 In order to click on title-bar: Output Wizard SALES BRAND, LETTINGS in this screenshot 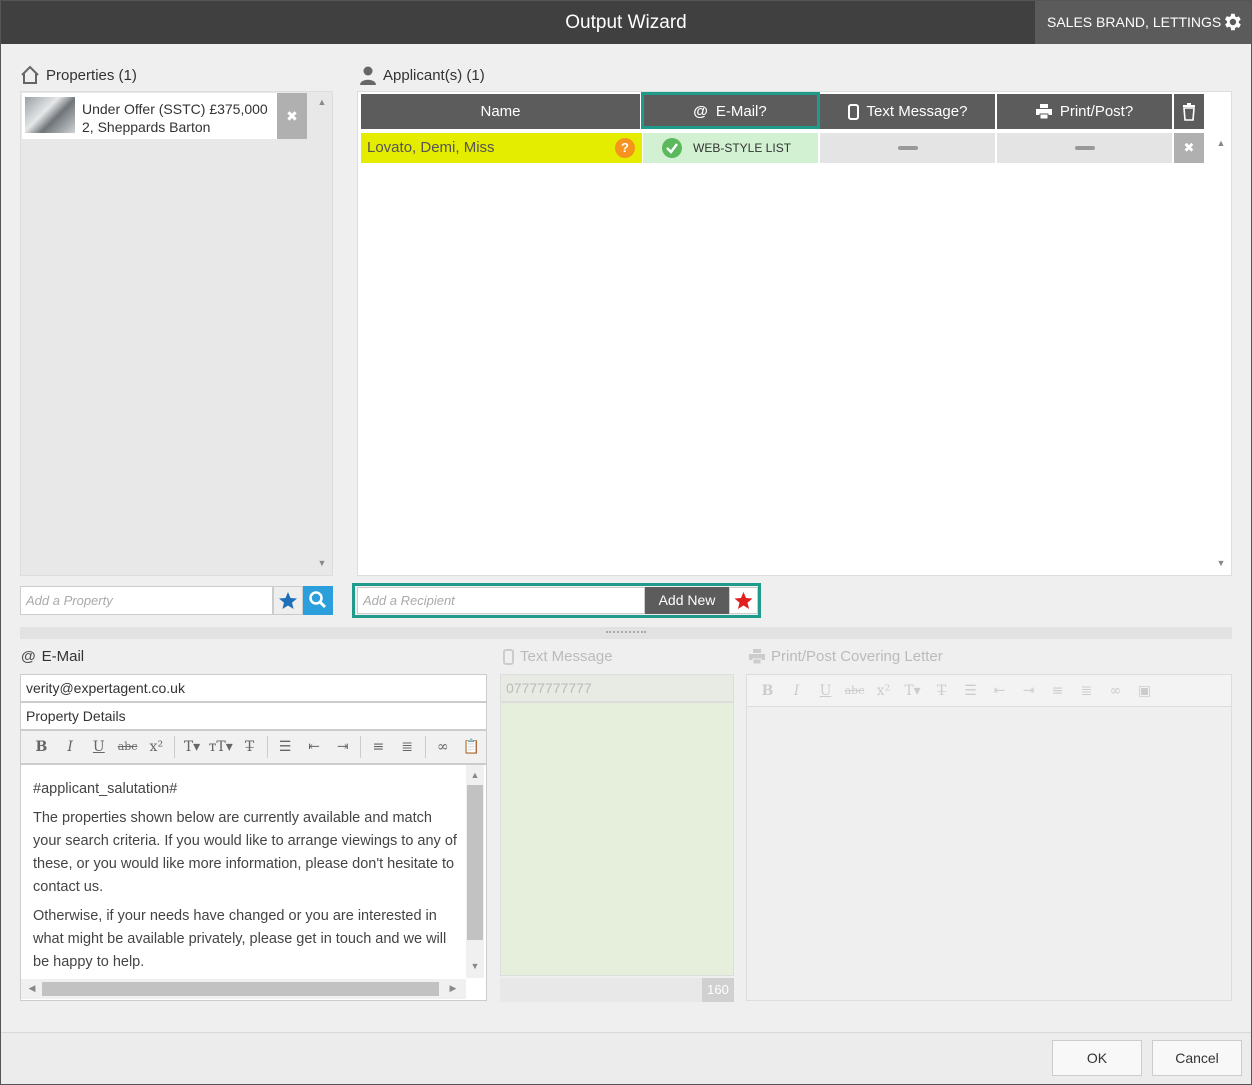, I will do `click(626, 22)`.